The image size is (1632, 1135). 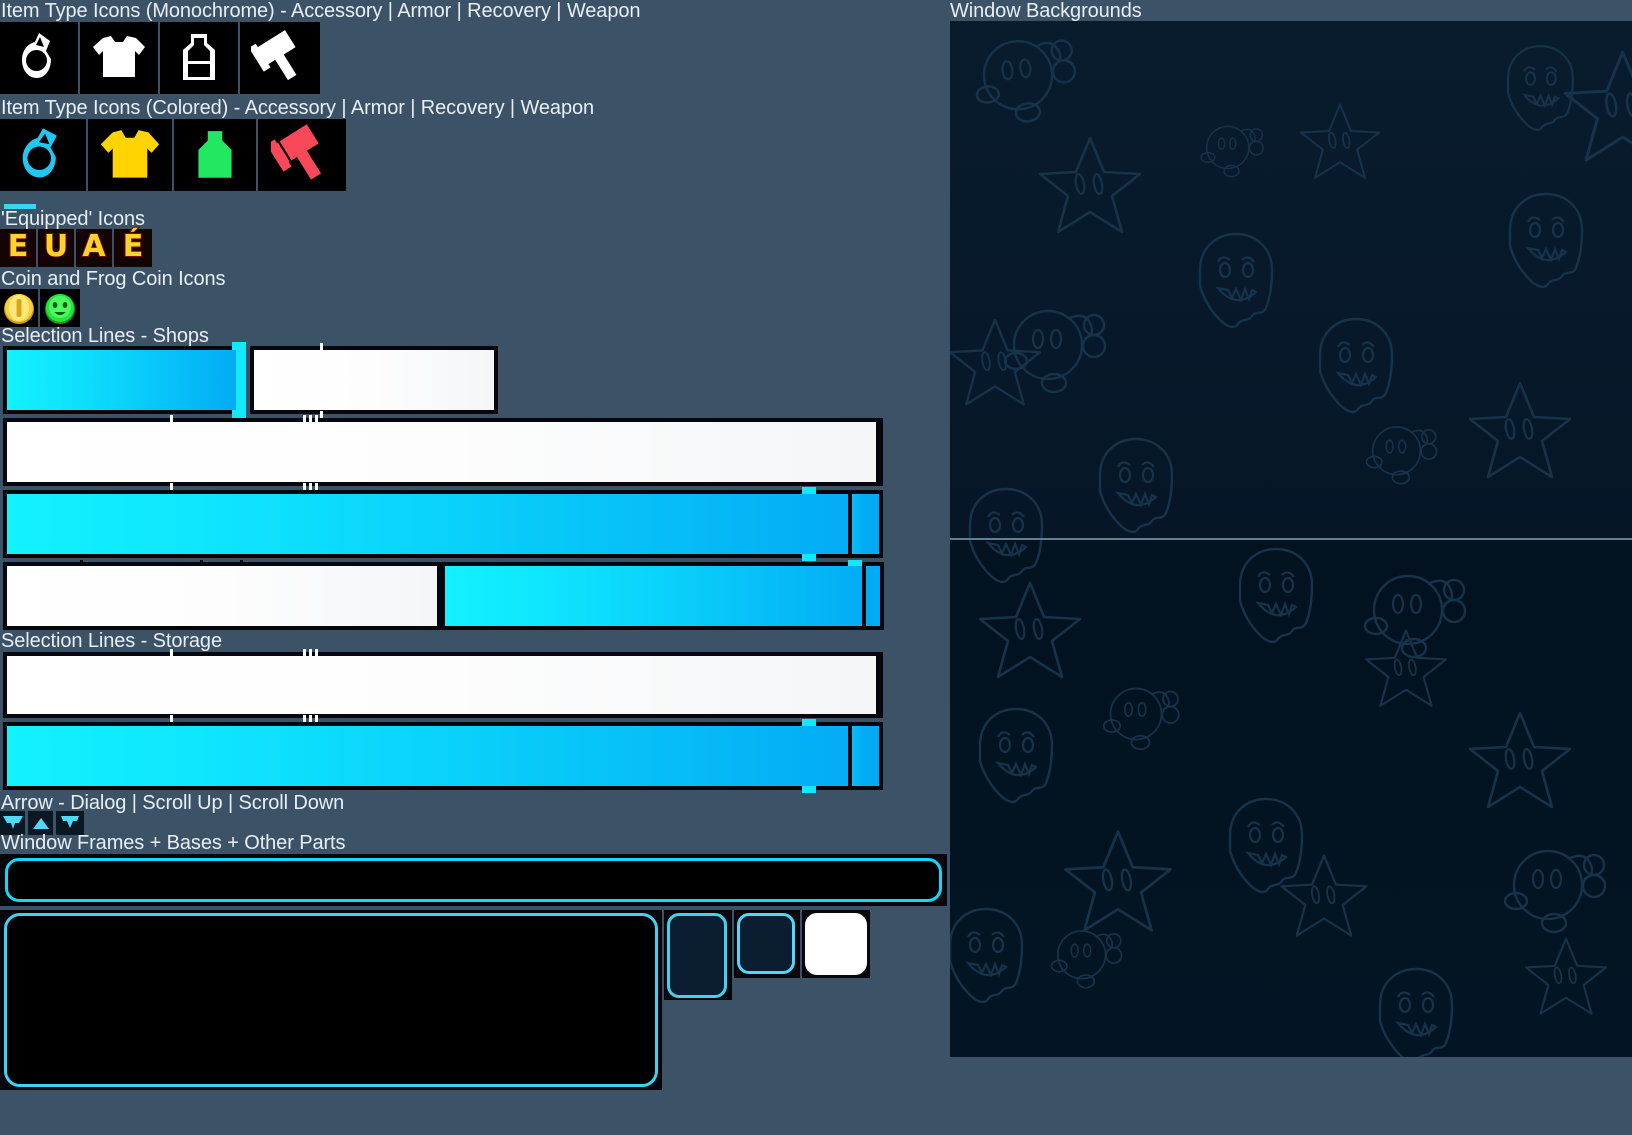 I want to click on shop-line-selected-medium, so click(x=662, y=596).